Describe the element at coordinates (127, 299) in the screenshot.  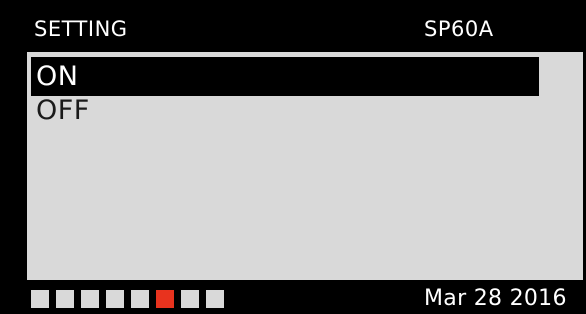
I see `page-indicator` at that location.